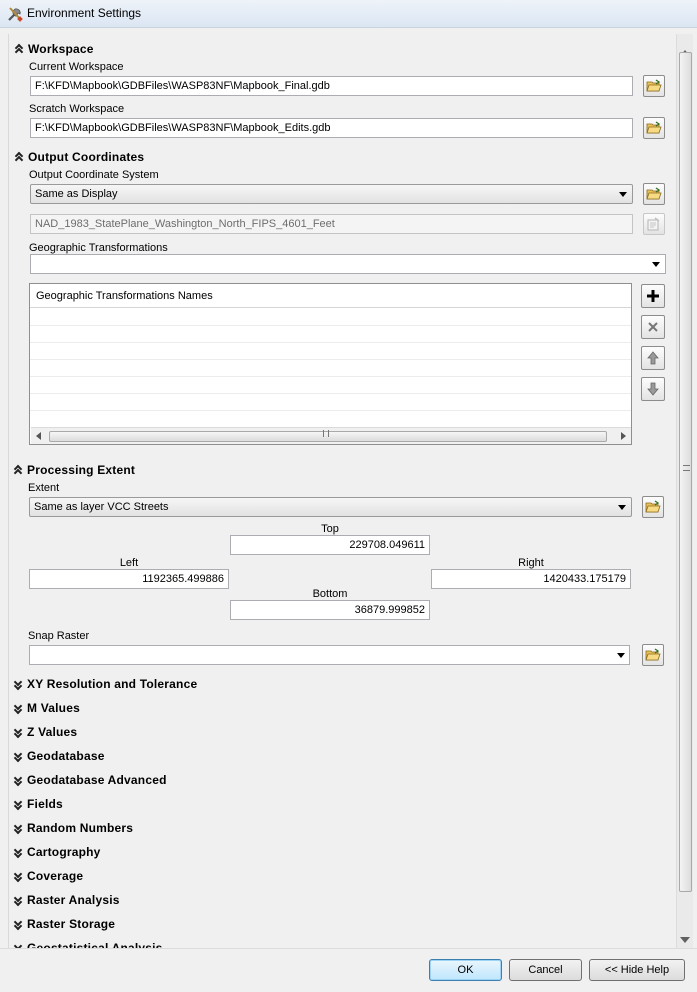 The height and width of the screenshot is (992, 697). What do you see at coordinates (53, 708) in the screenshot?
I see `collapsed-section-header: M Values` at bounding box center [53, 708].